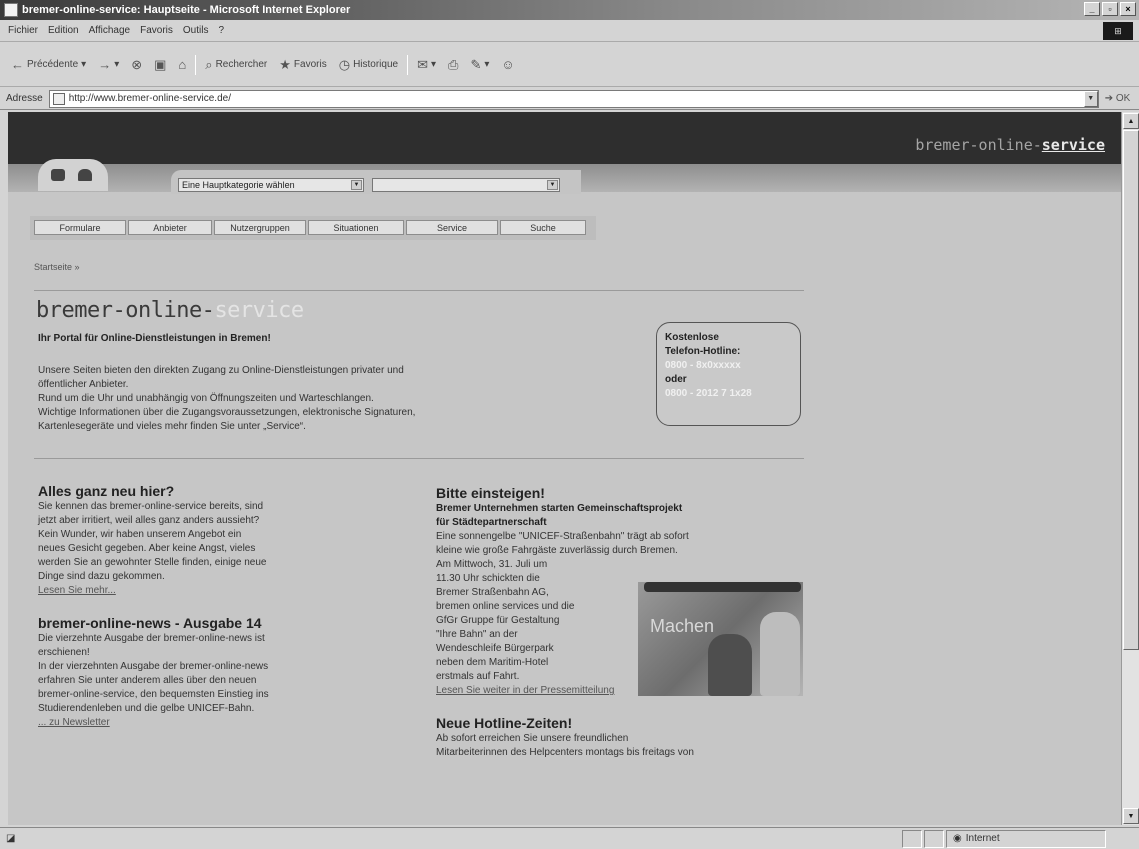  What do you see at coordinates (356, 227) in the screenshot?
I see `tab-situationen: Situationen` at bounding box center [356, 227].